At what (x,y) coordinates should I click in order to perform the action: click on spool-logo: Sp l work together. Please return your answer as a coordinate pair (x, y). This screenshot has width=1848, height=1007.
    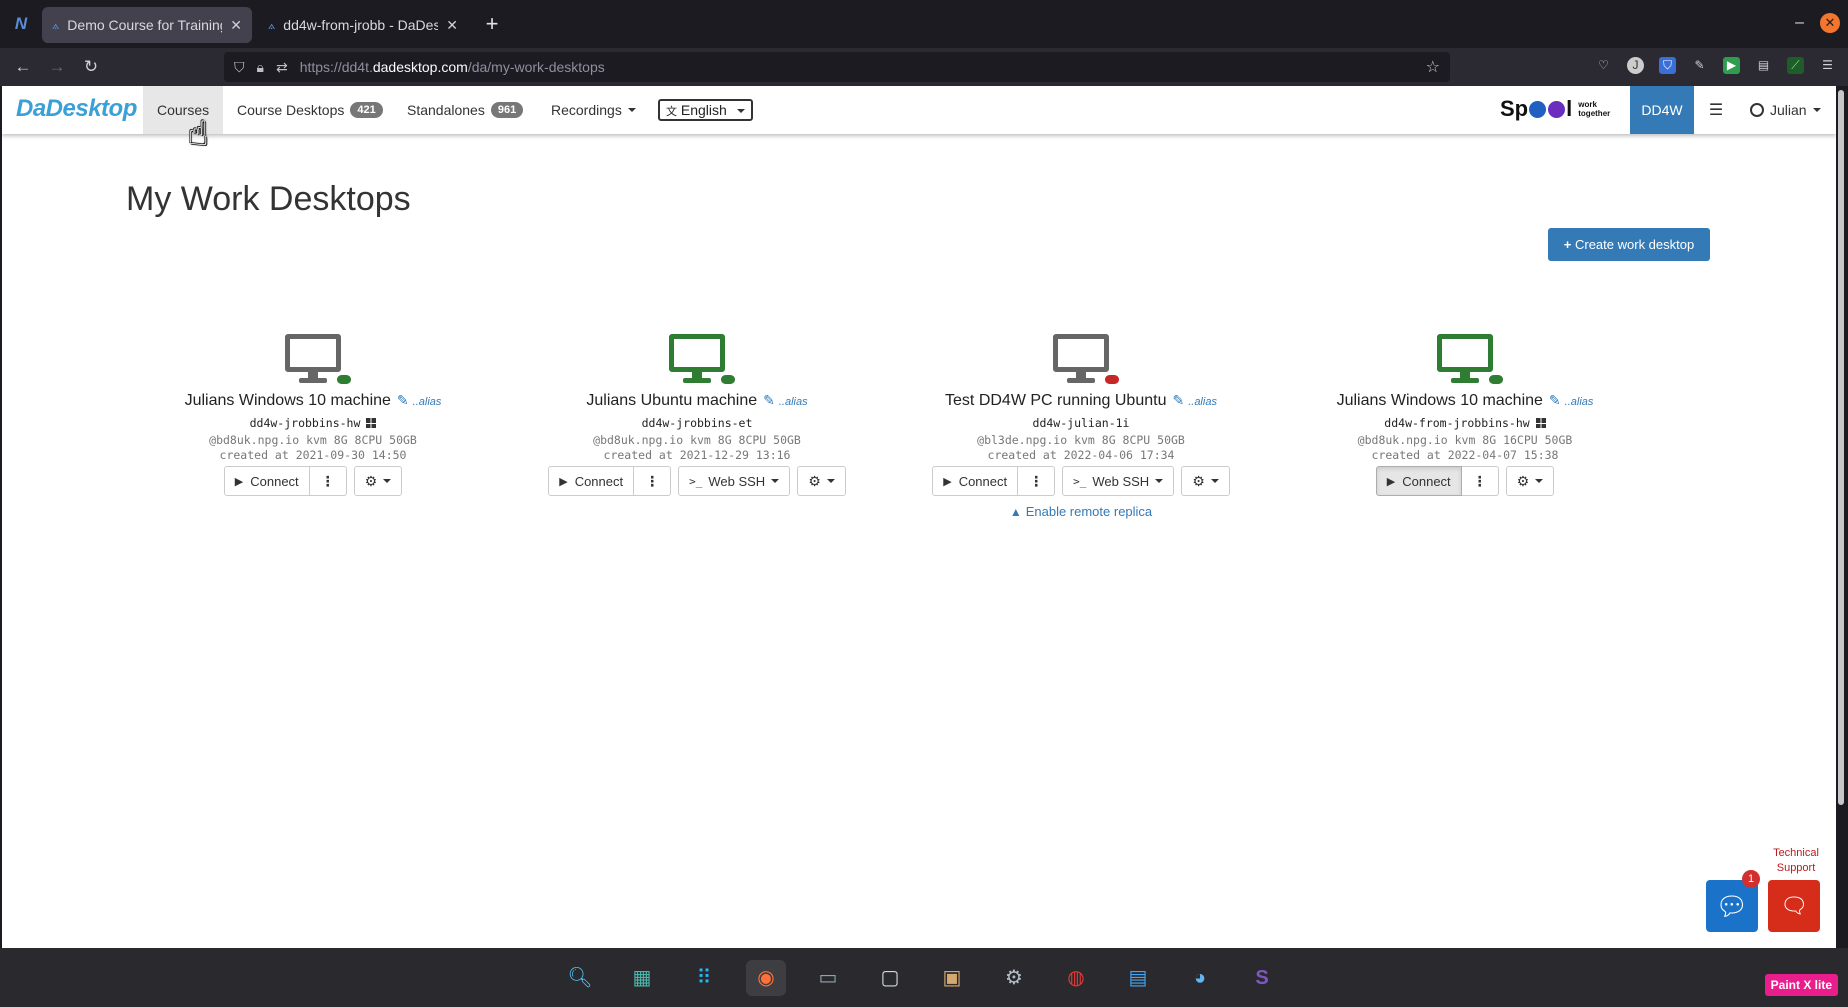
    Looking at the image, I should click on (1562, 109).